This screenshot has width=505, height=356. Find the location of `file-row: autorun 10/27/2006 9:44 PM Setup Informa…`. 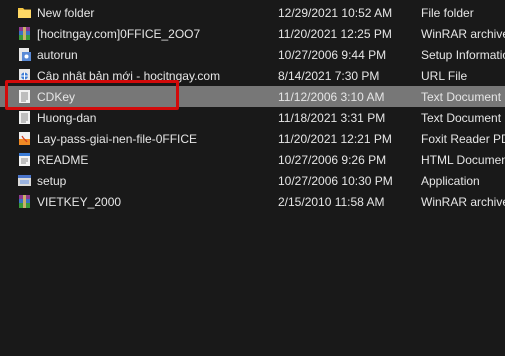

file-row: autorun 10/27/2006 9:44 PM Setup Informa… is located at coordinates (252, 54).